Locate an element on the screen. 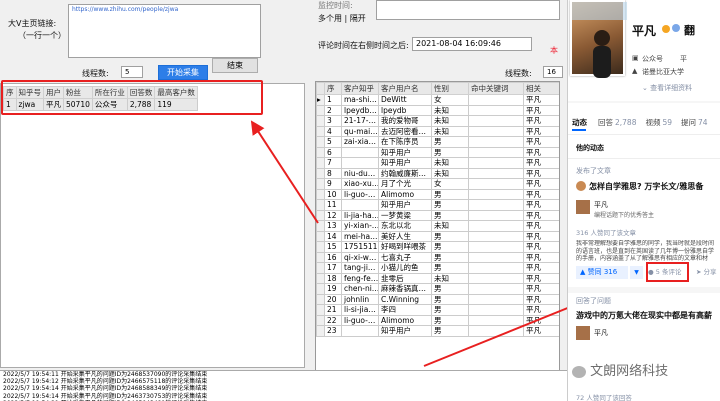 The image size is (720, 401). post1-author-avatar is located at coordinates (583, 207).